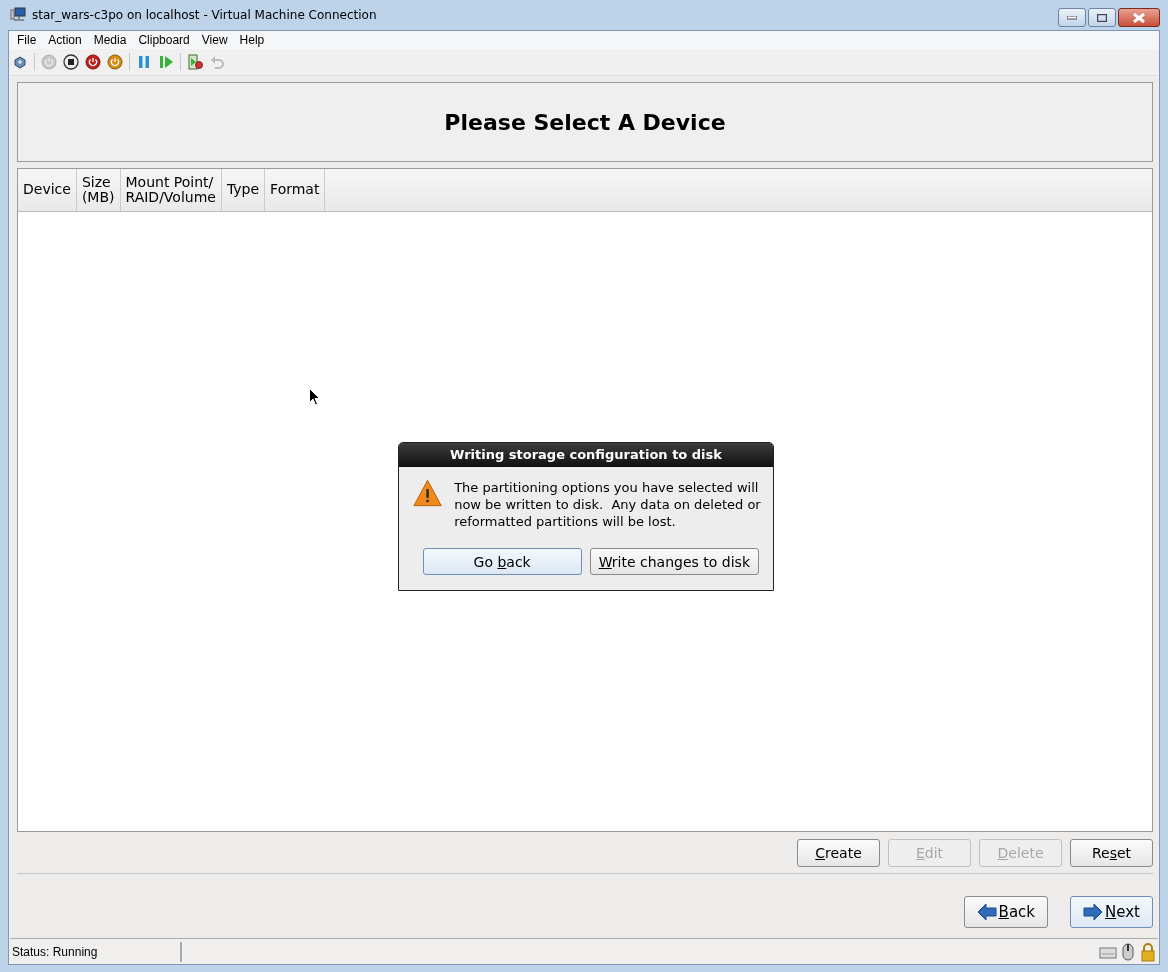 Image resolution: width=1168 pixels, height=972 pixels. What do you see at coordinates (1111, 853) in the screenshot?
I see `action-button: Reset` at bounding box center [1111, 853].